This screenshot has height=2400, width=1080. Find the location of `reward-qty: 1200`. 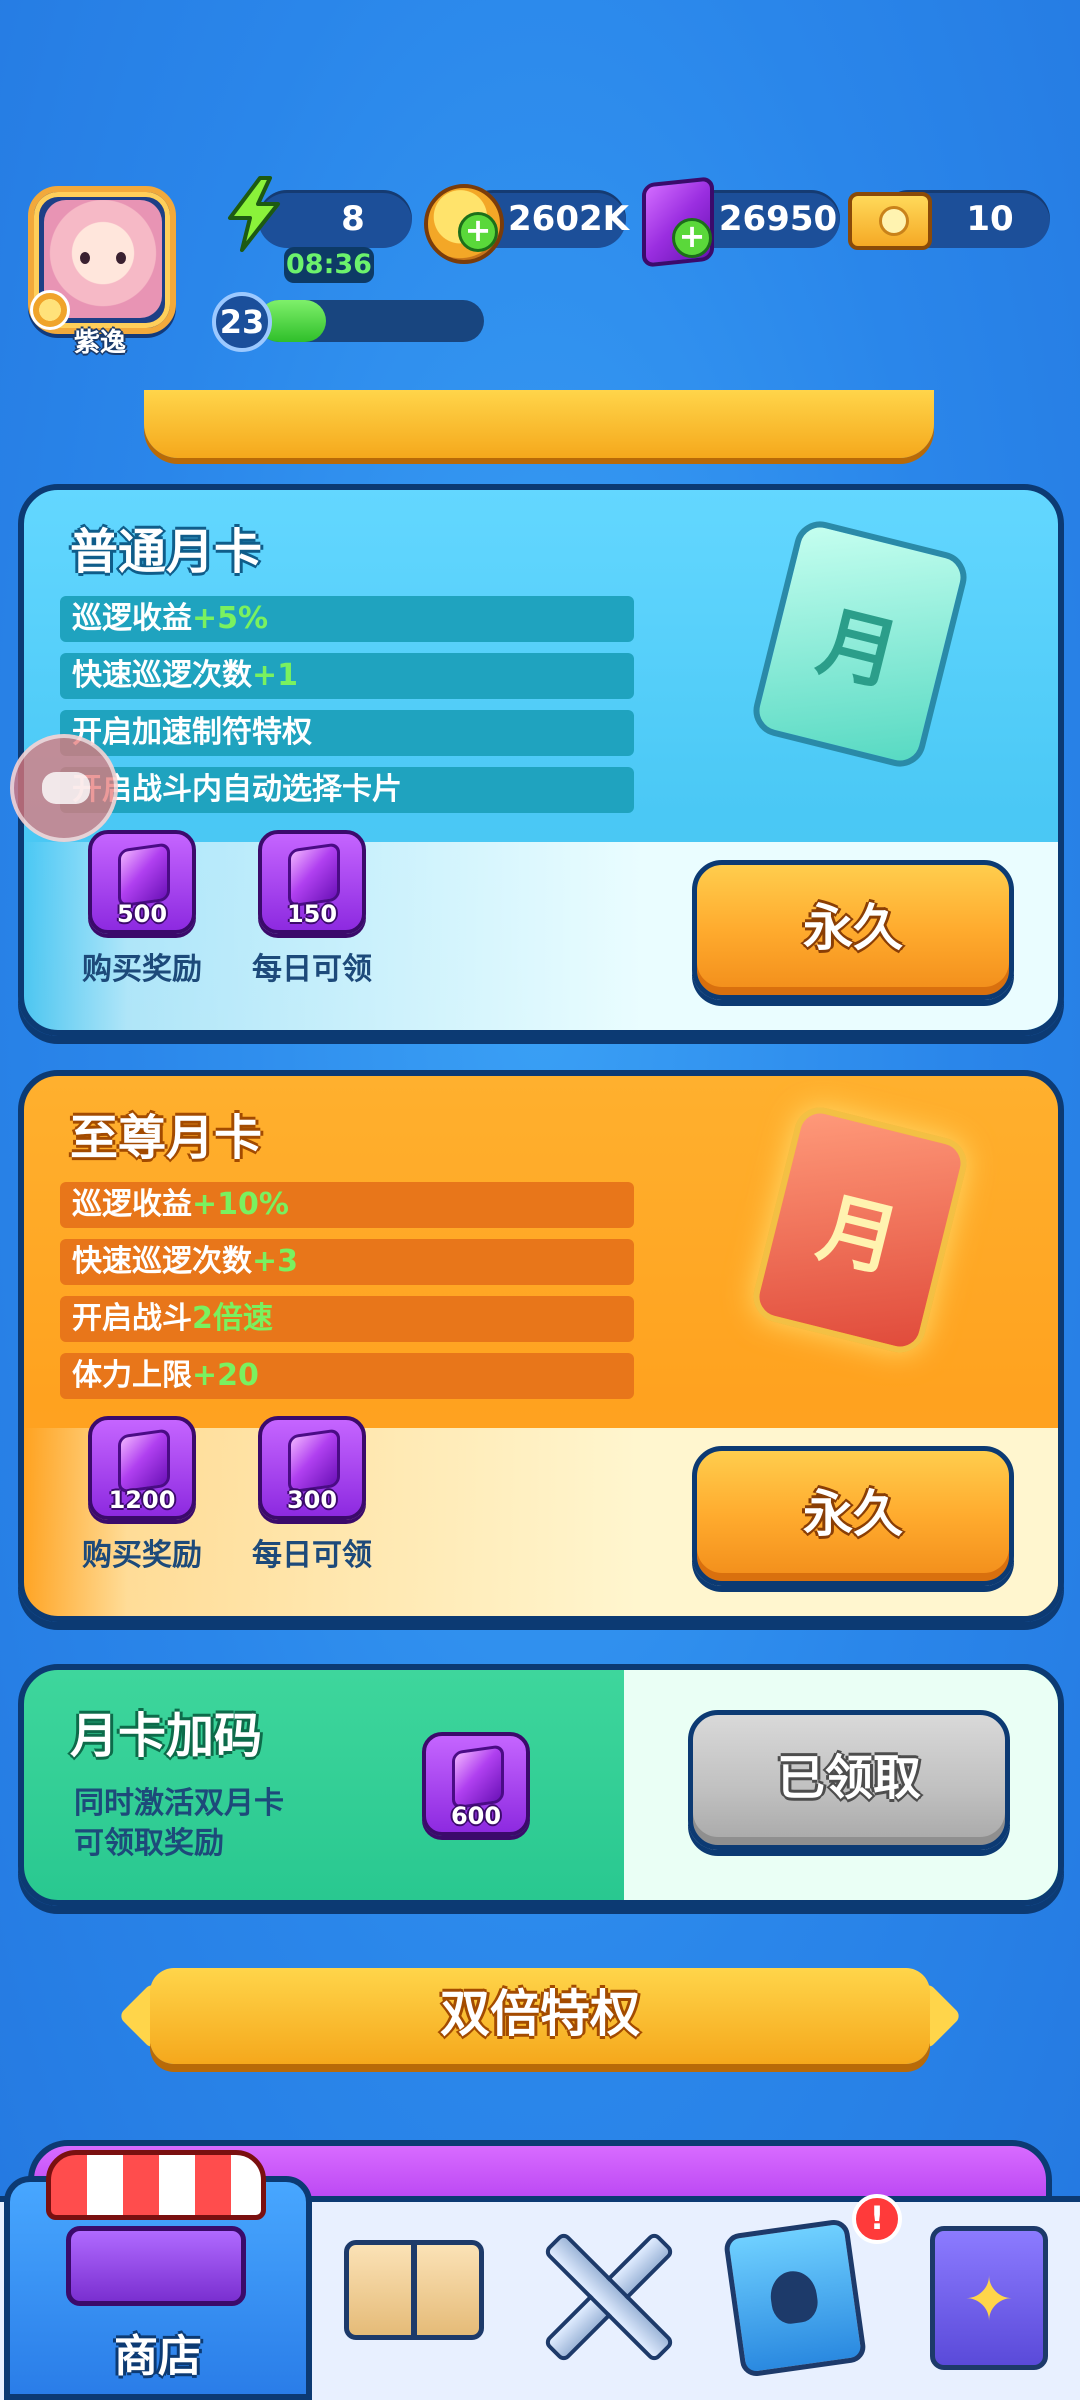

reward-qty: 1200 is located at coordinates (142, 1500).